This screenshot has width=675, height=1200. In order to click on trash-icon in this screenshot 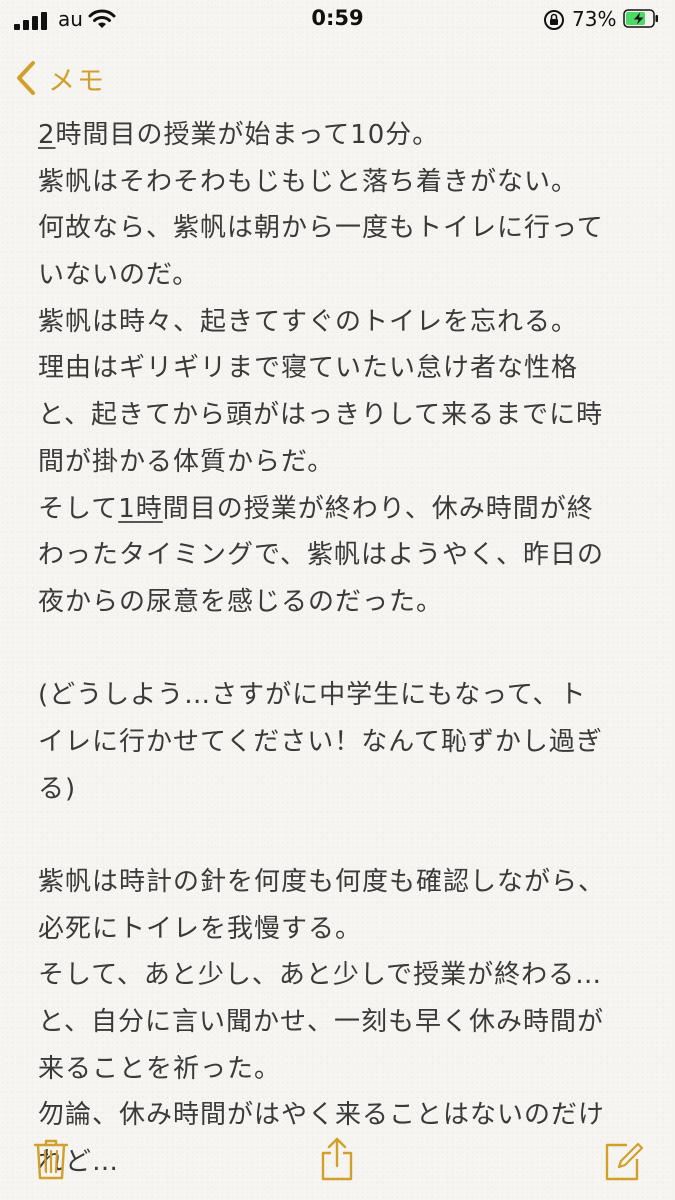, I will do `click(51, 1159)`.